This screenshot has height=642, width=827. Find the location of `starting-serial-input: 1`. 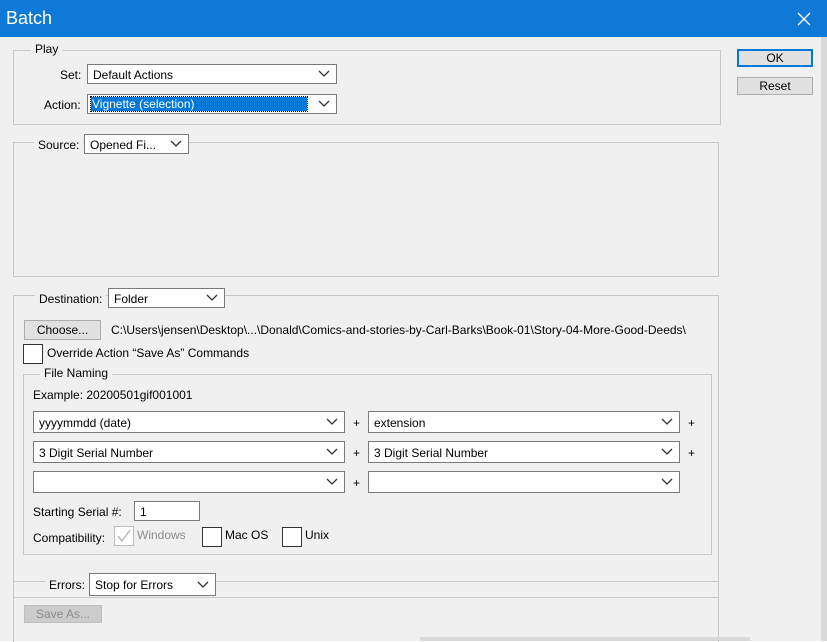

starting-serial-input: 1 is located at coordinates (167, 511).